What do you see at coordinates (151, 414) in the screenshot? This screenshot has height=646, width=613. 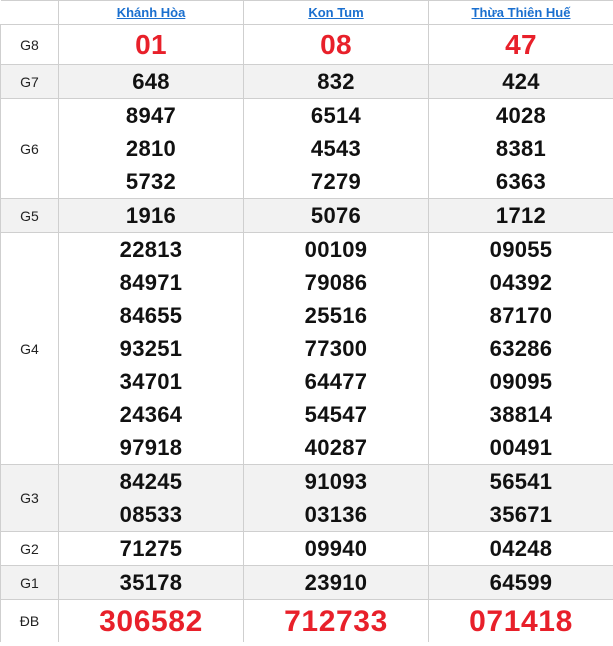 I see `prize-number: 24364` at bounding box center [151, 414].